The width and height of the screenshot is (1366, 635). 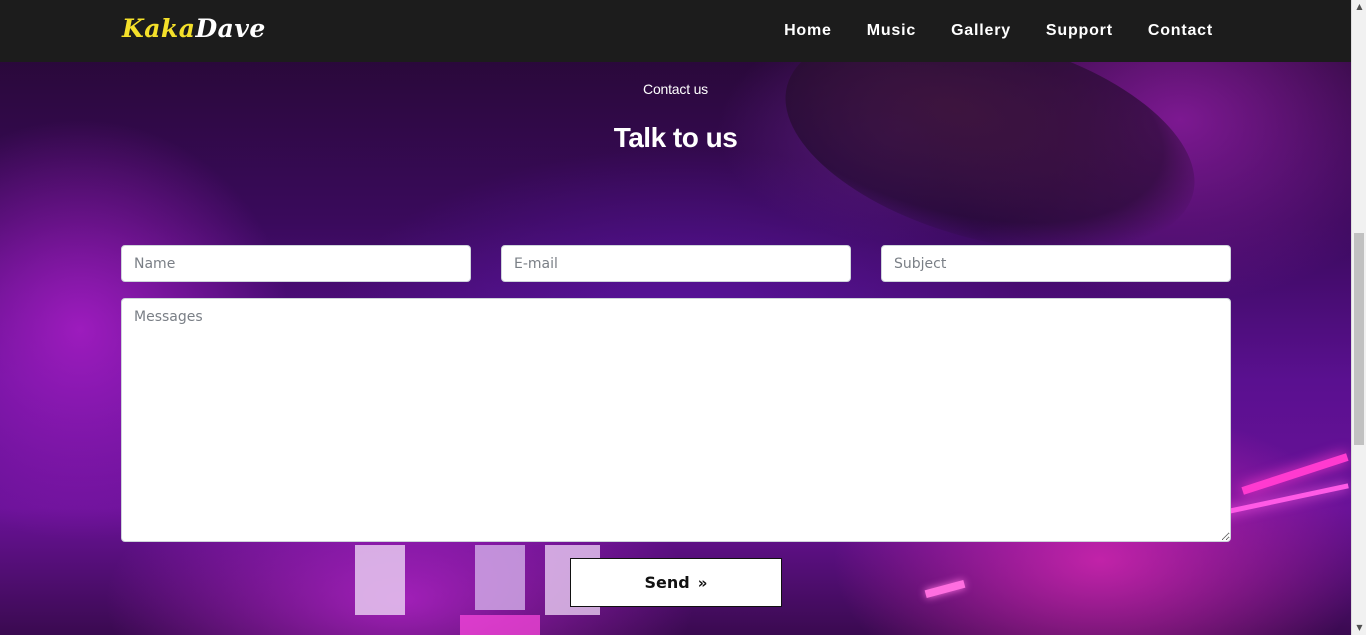 I want to click on nav-item-gallery: Gallery, so click(x=981, y=31).